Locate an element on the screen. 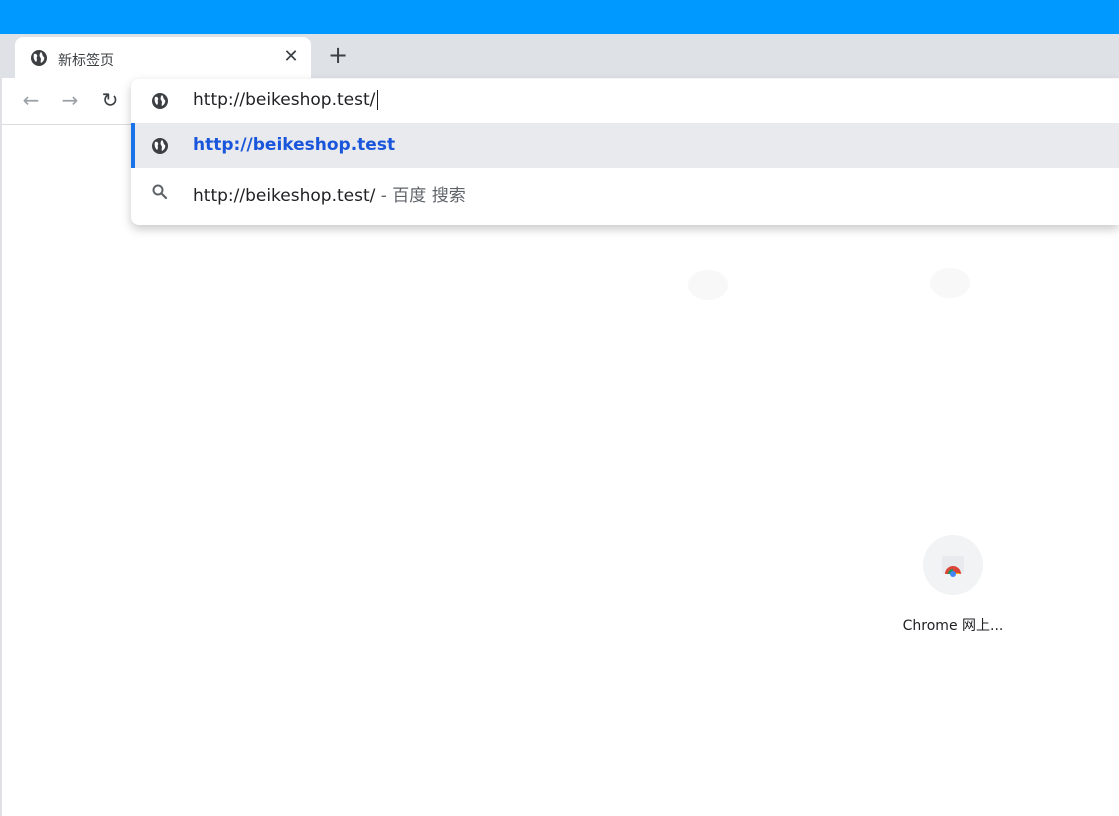 This screenshot has height=816, width=1119. tab-new-tab-page: 新标签页 ✕ is located at coordinates (163, 57).